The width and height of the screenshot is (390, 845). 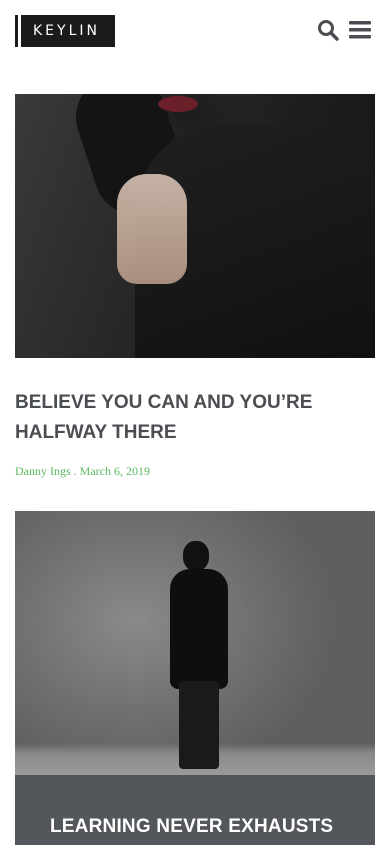 I want to click on site-header: KEYLIN, so click(x=195, y=32).